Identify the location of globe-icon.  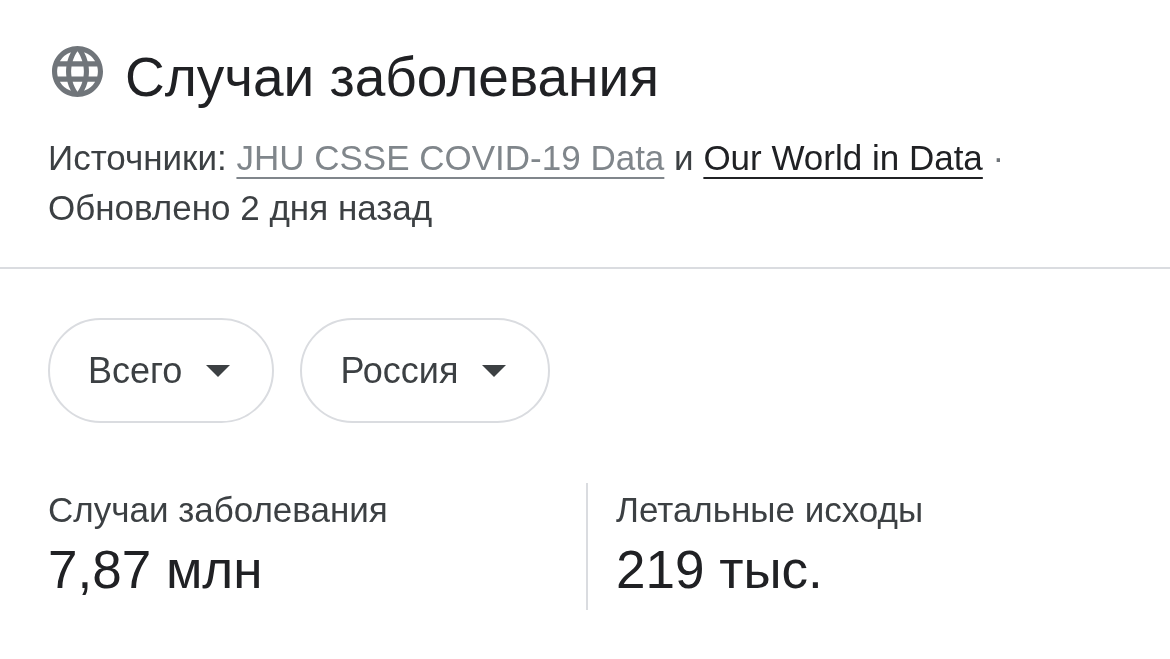
(77, 71).